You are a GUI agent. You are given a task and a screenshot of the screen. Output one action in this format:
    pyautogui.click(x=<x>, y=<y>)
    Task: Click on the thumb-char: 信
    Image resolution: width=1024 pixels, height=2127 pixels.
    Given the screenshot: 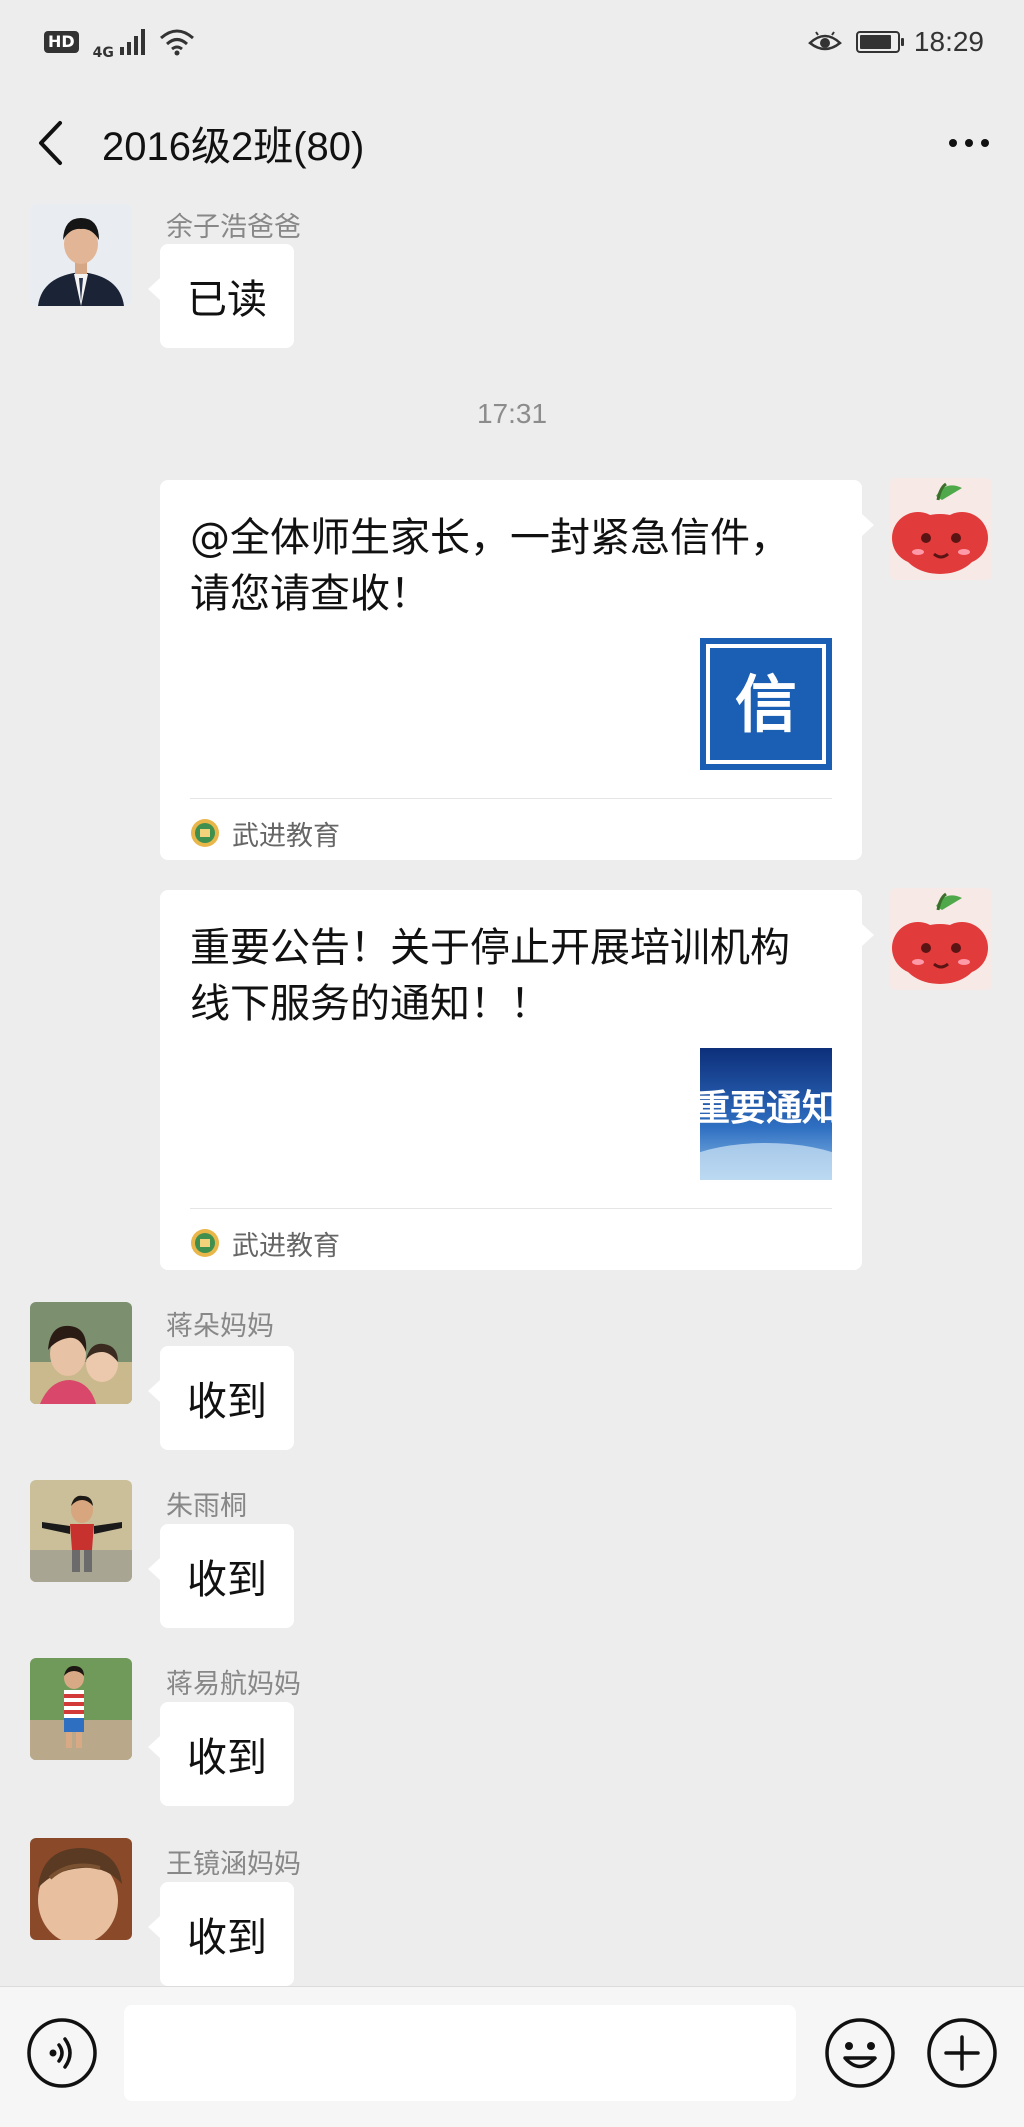 What is the action you would take?
    pyautogui.click(x=766, y=704)
    